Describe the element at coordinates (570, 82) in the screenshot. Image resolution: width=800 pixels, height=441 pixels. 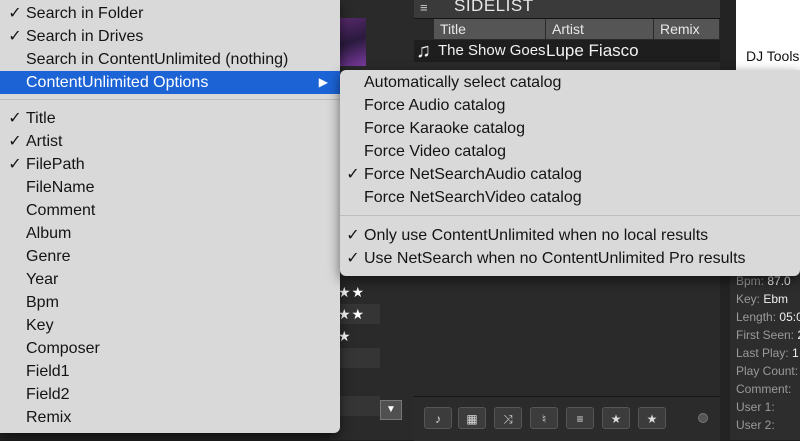
I see `submenu-item-auto-catalog: Automatically select catalog` at that location.